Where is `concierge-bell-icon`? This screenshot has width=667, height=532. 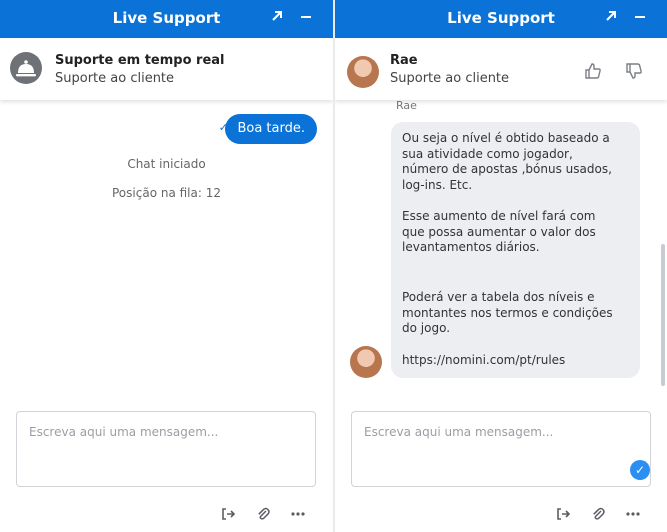 concierge-bell-icon is located at coordinates (26, 68).